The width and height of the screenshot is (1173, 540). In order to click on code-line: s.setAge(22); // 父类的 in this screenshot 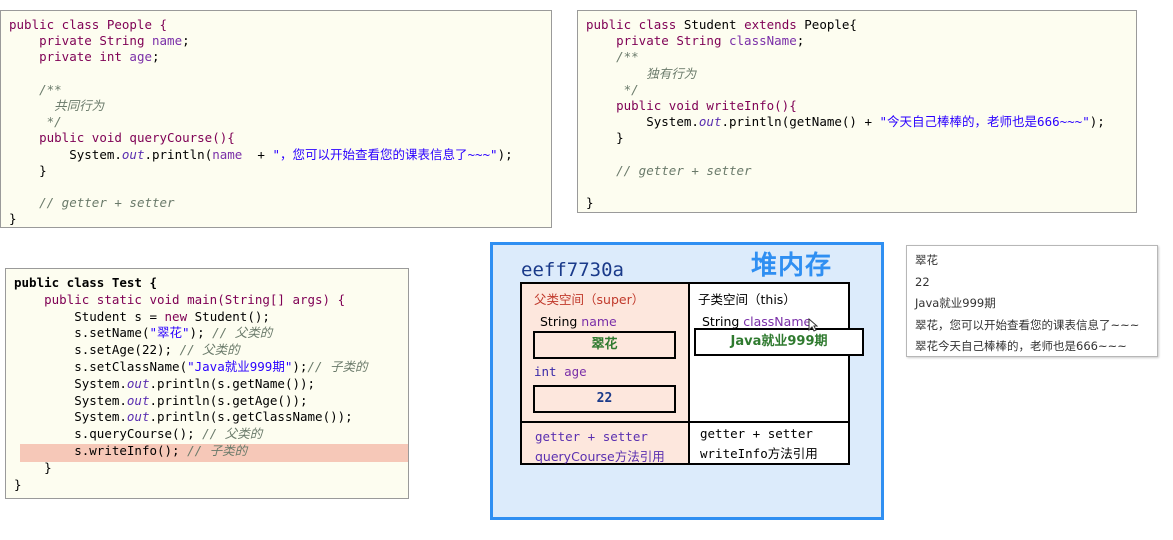, I will do `click(207, 350)`.